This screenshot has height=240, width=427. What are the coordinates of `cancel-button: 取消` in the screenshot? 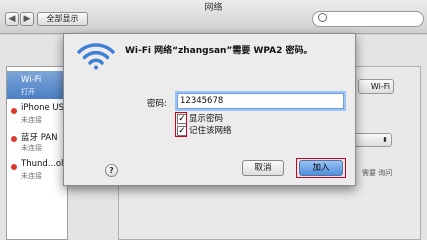 It's located at (263, 168).